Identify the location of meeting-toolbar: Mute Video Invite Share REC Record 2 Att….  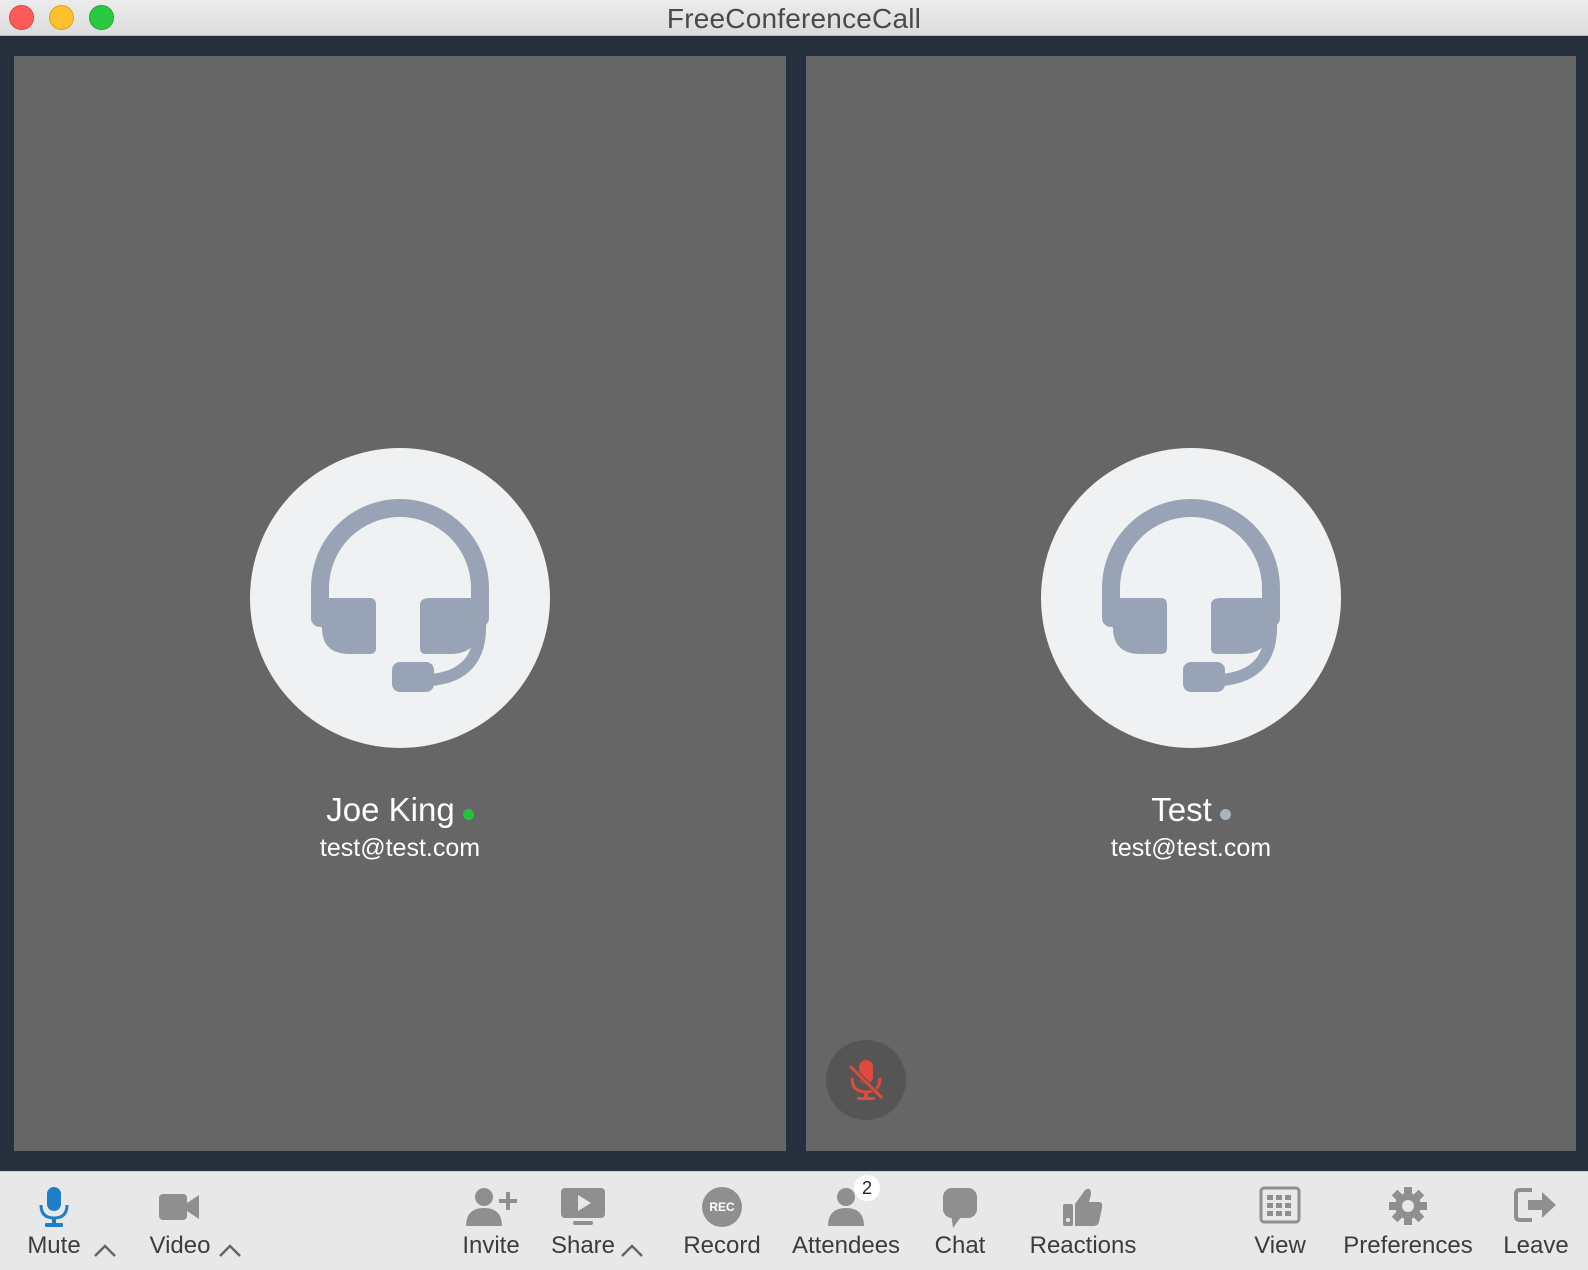
(794, 1220).